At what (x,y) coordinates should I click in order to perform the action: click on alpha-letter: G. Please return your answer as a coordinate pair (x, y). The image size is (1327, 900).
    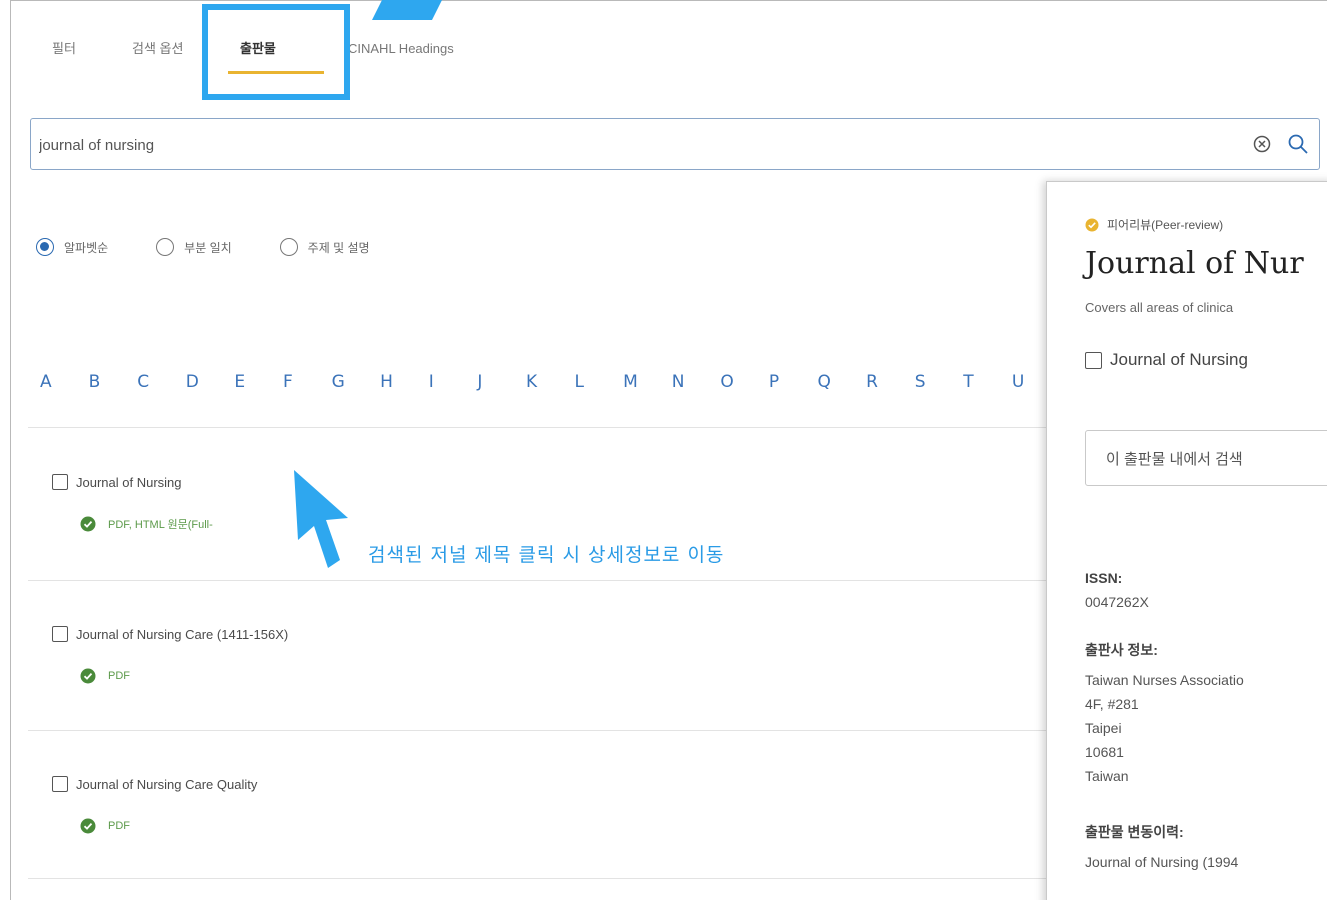
    Looking at the image, I should click on (356, 382).